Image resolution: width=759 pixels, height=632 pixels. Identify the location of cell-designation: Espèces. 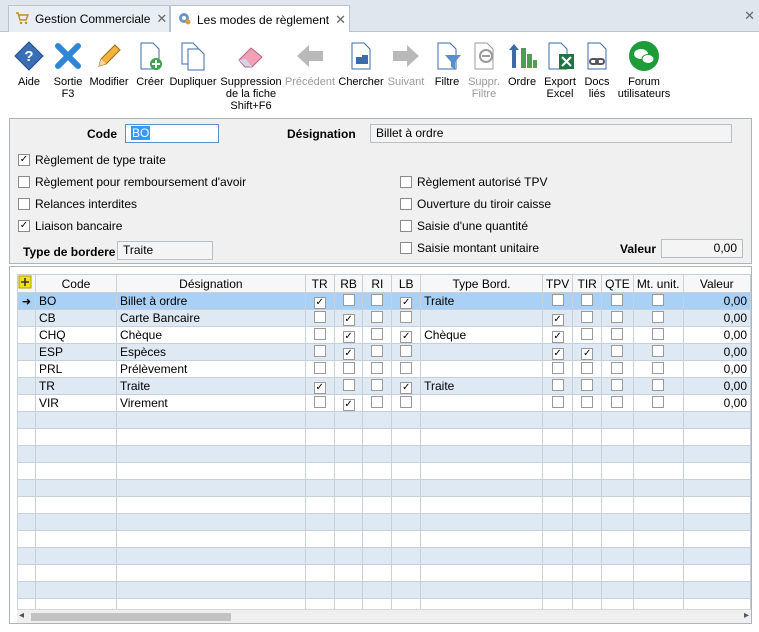
(210, 352).